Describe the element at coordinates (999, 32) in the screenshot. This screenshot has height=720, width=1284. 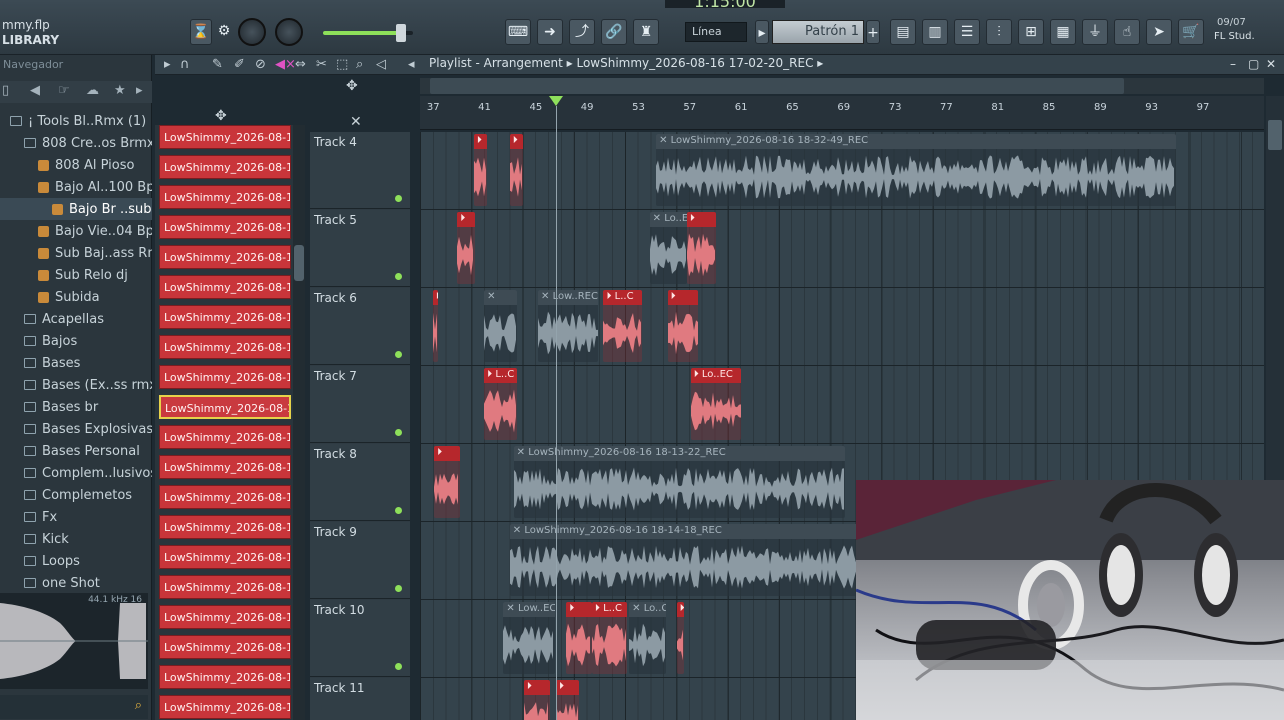
I see `mixer-icon: ⫶` at that location.